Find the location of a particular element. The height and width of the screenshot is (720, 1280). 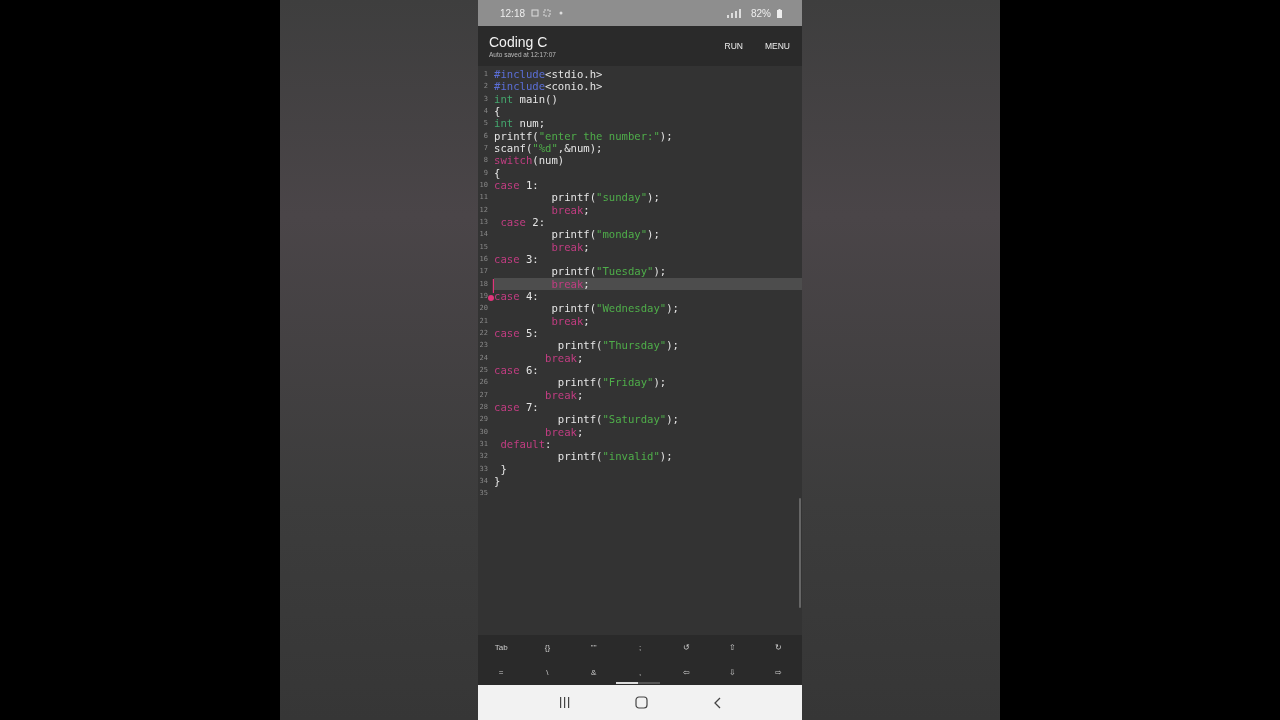

code-line: case 2: is located at coordinates (648, 222).